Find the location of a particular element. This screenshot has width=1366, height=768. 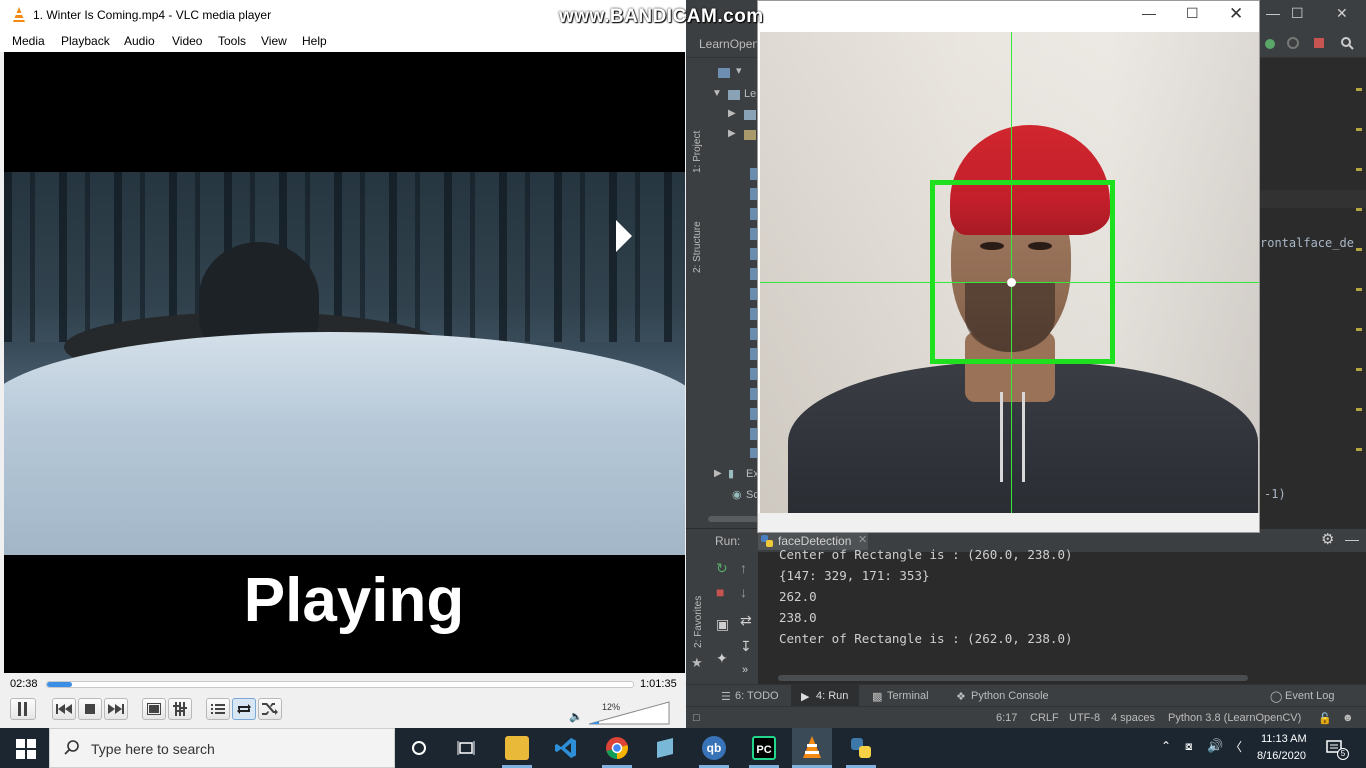

tab-terminal: Terminal is located at coordinates (908, 696).